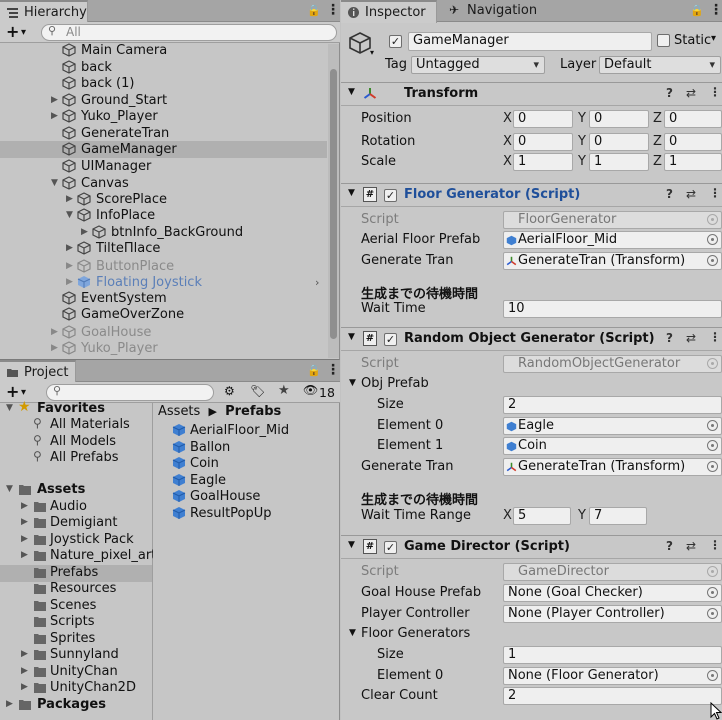 The width and height of the screenshot is (722, 720). Describe the element at coordinates (114, 50) in the screenshot. I see `hierarchy-item: Main Camera` at that location.